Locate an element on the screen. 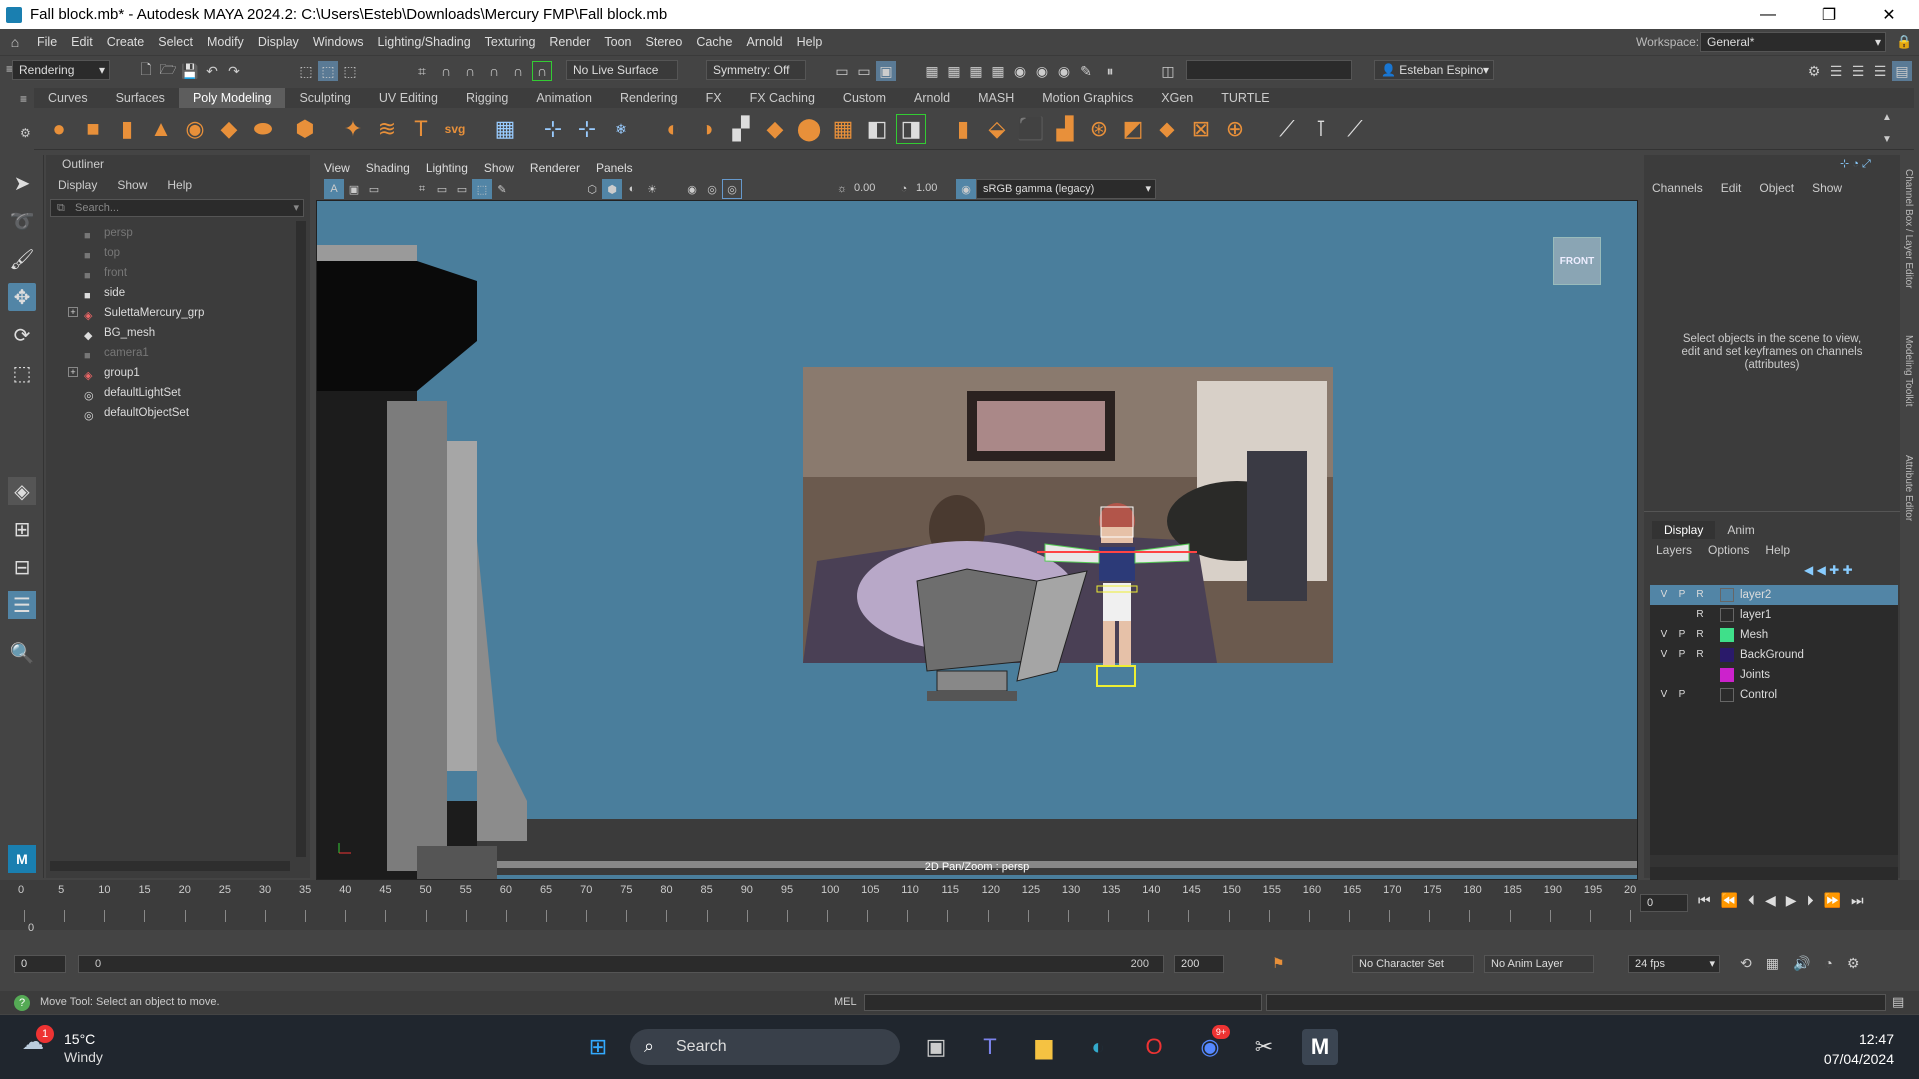  multi-cut-icon: ⊕ is located at coordinates (1235, 129).